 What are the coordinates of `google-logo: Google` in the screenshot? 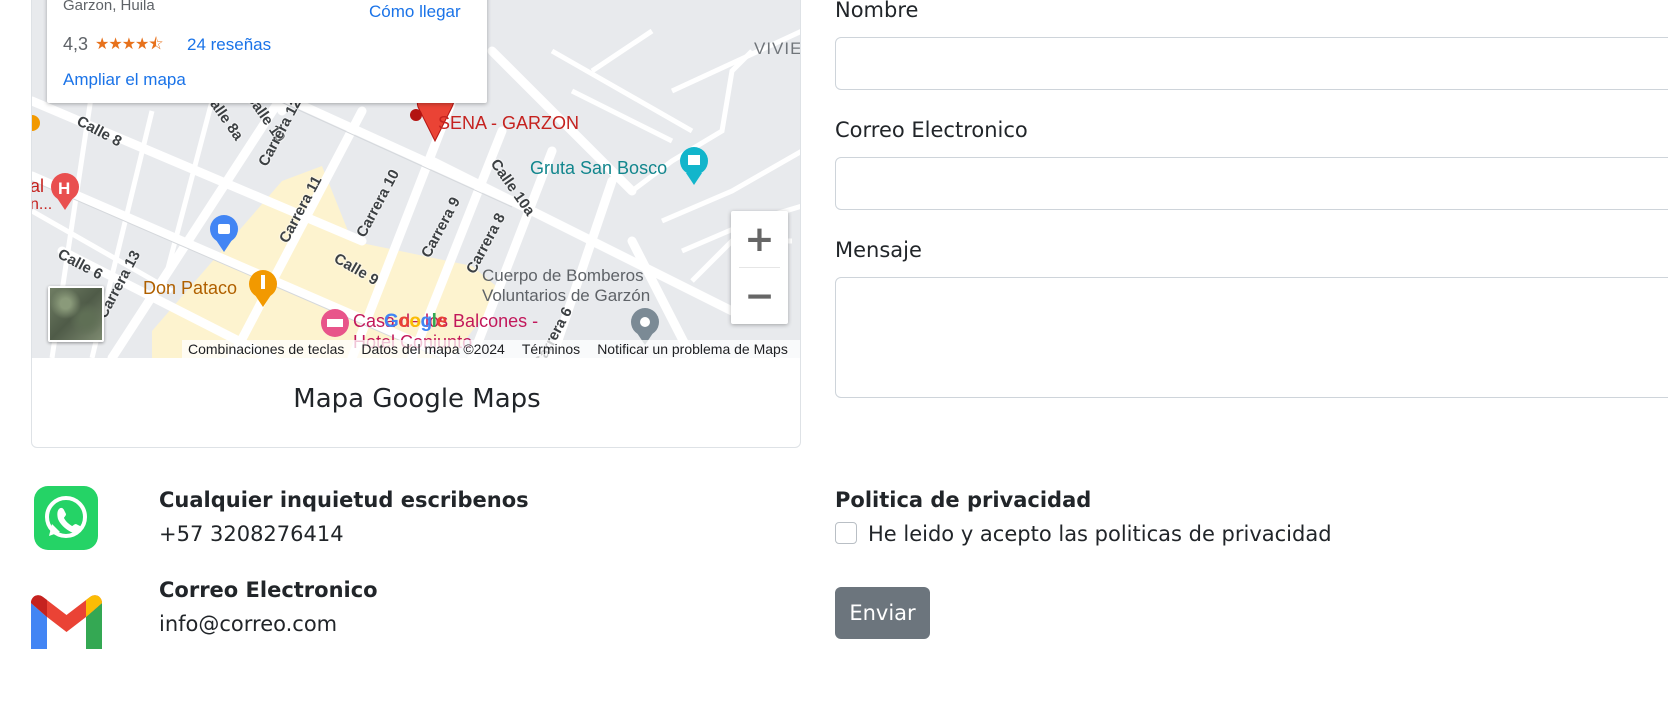 It's located at (415, 322).